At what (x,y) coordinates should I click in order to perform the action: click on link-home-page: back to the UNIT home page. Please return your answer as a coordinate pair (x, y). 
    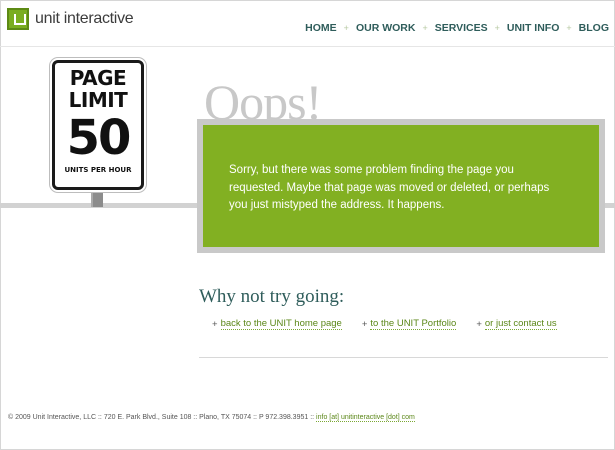
    Looking at the image, I should click on (281, 324).